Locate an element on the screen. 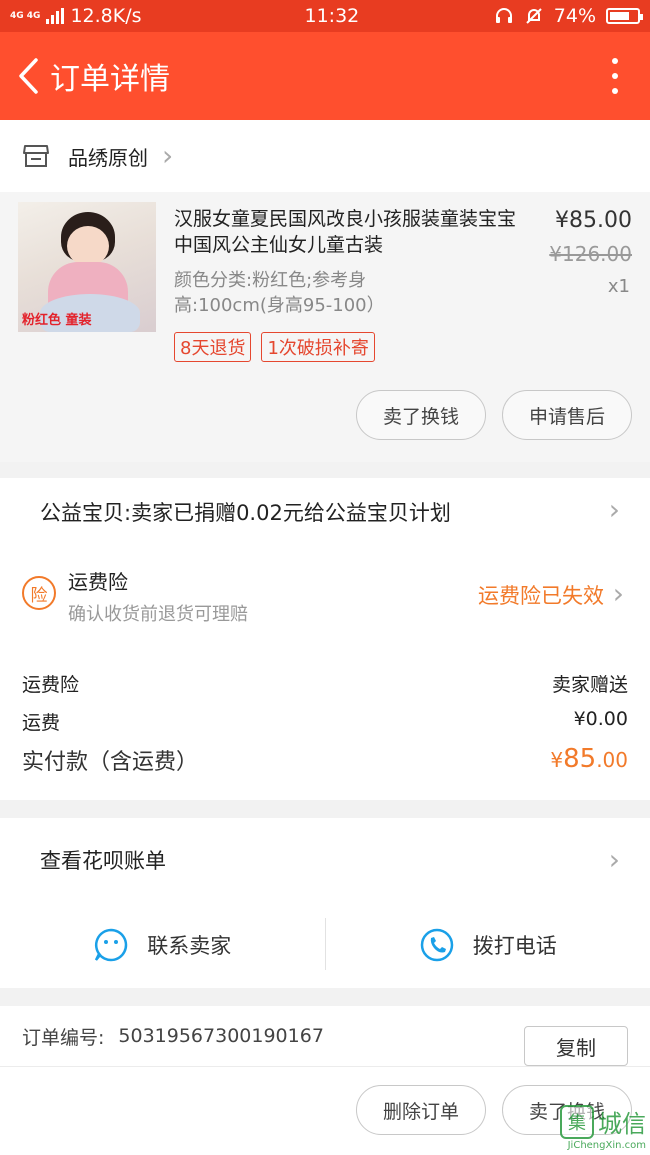  original-price: ¥126.00 is located at coordinates (590, 254).